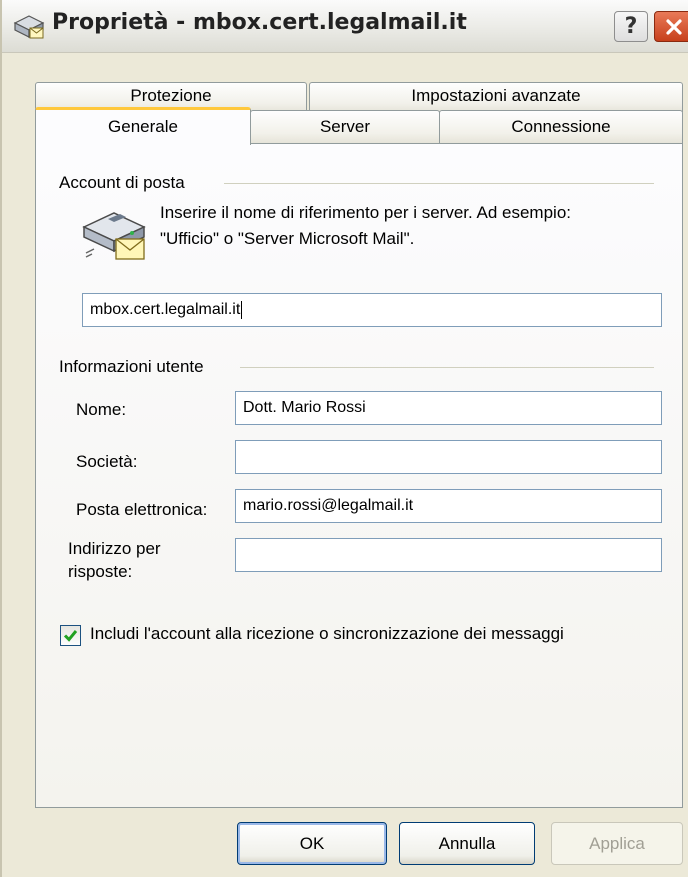 This screenshot has height=877, width=688. What do you see at coordinates (143, 126) in the screenshot?
I see `tab-generale: Generale` at bounding box center [143, 126].